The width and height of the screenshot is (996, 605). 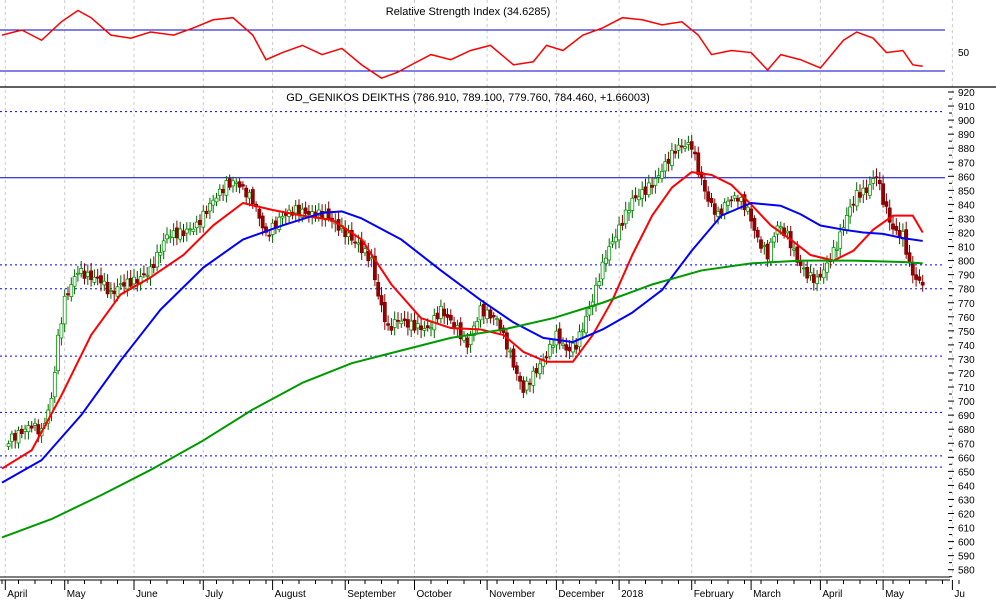 What do you see at coordinates (966, 262) in the screenshot?
I see `y-tick-label: 800` at bounding box center [966, 262].